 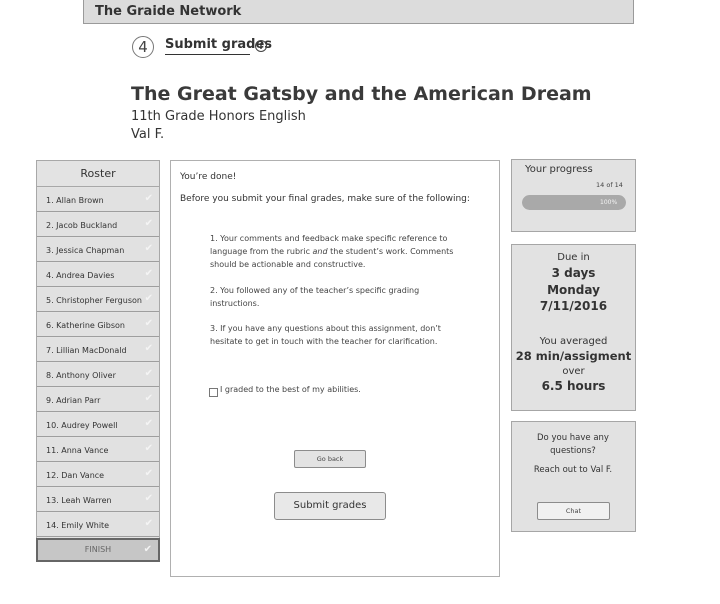 What do you see at coordinates (559, 169) in the screenshot?
I see `progress-title: Your progress` at bounding box center [559, 169].